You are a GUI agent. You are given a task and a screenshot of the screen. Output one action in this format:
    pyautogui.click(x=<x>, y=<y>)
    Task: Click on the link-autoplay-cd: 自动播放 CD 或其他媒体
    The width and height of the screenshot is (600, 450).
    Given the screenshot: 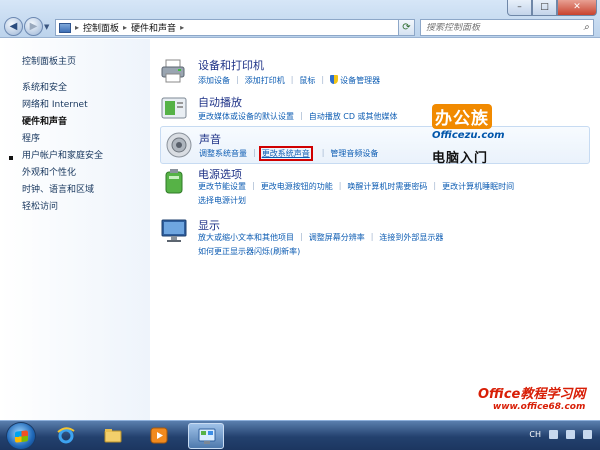 What is the action you would take?
    pyautogui.click(x=356, y=116)
    